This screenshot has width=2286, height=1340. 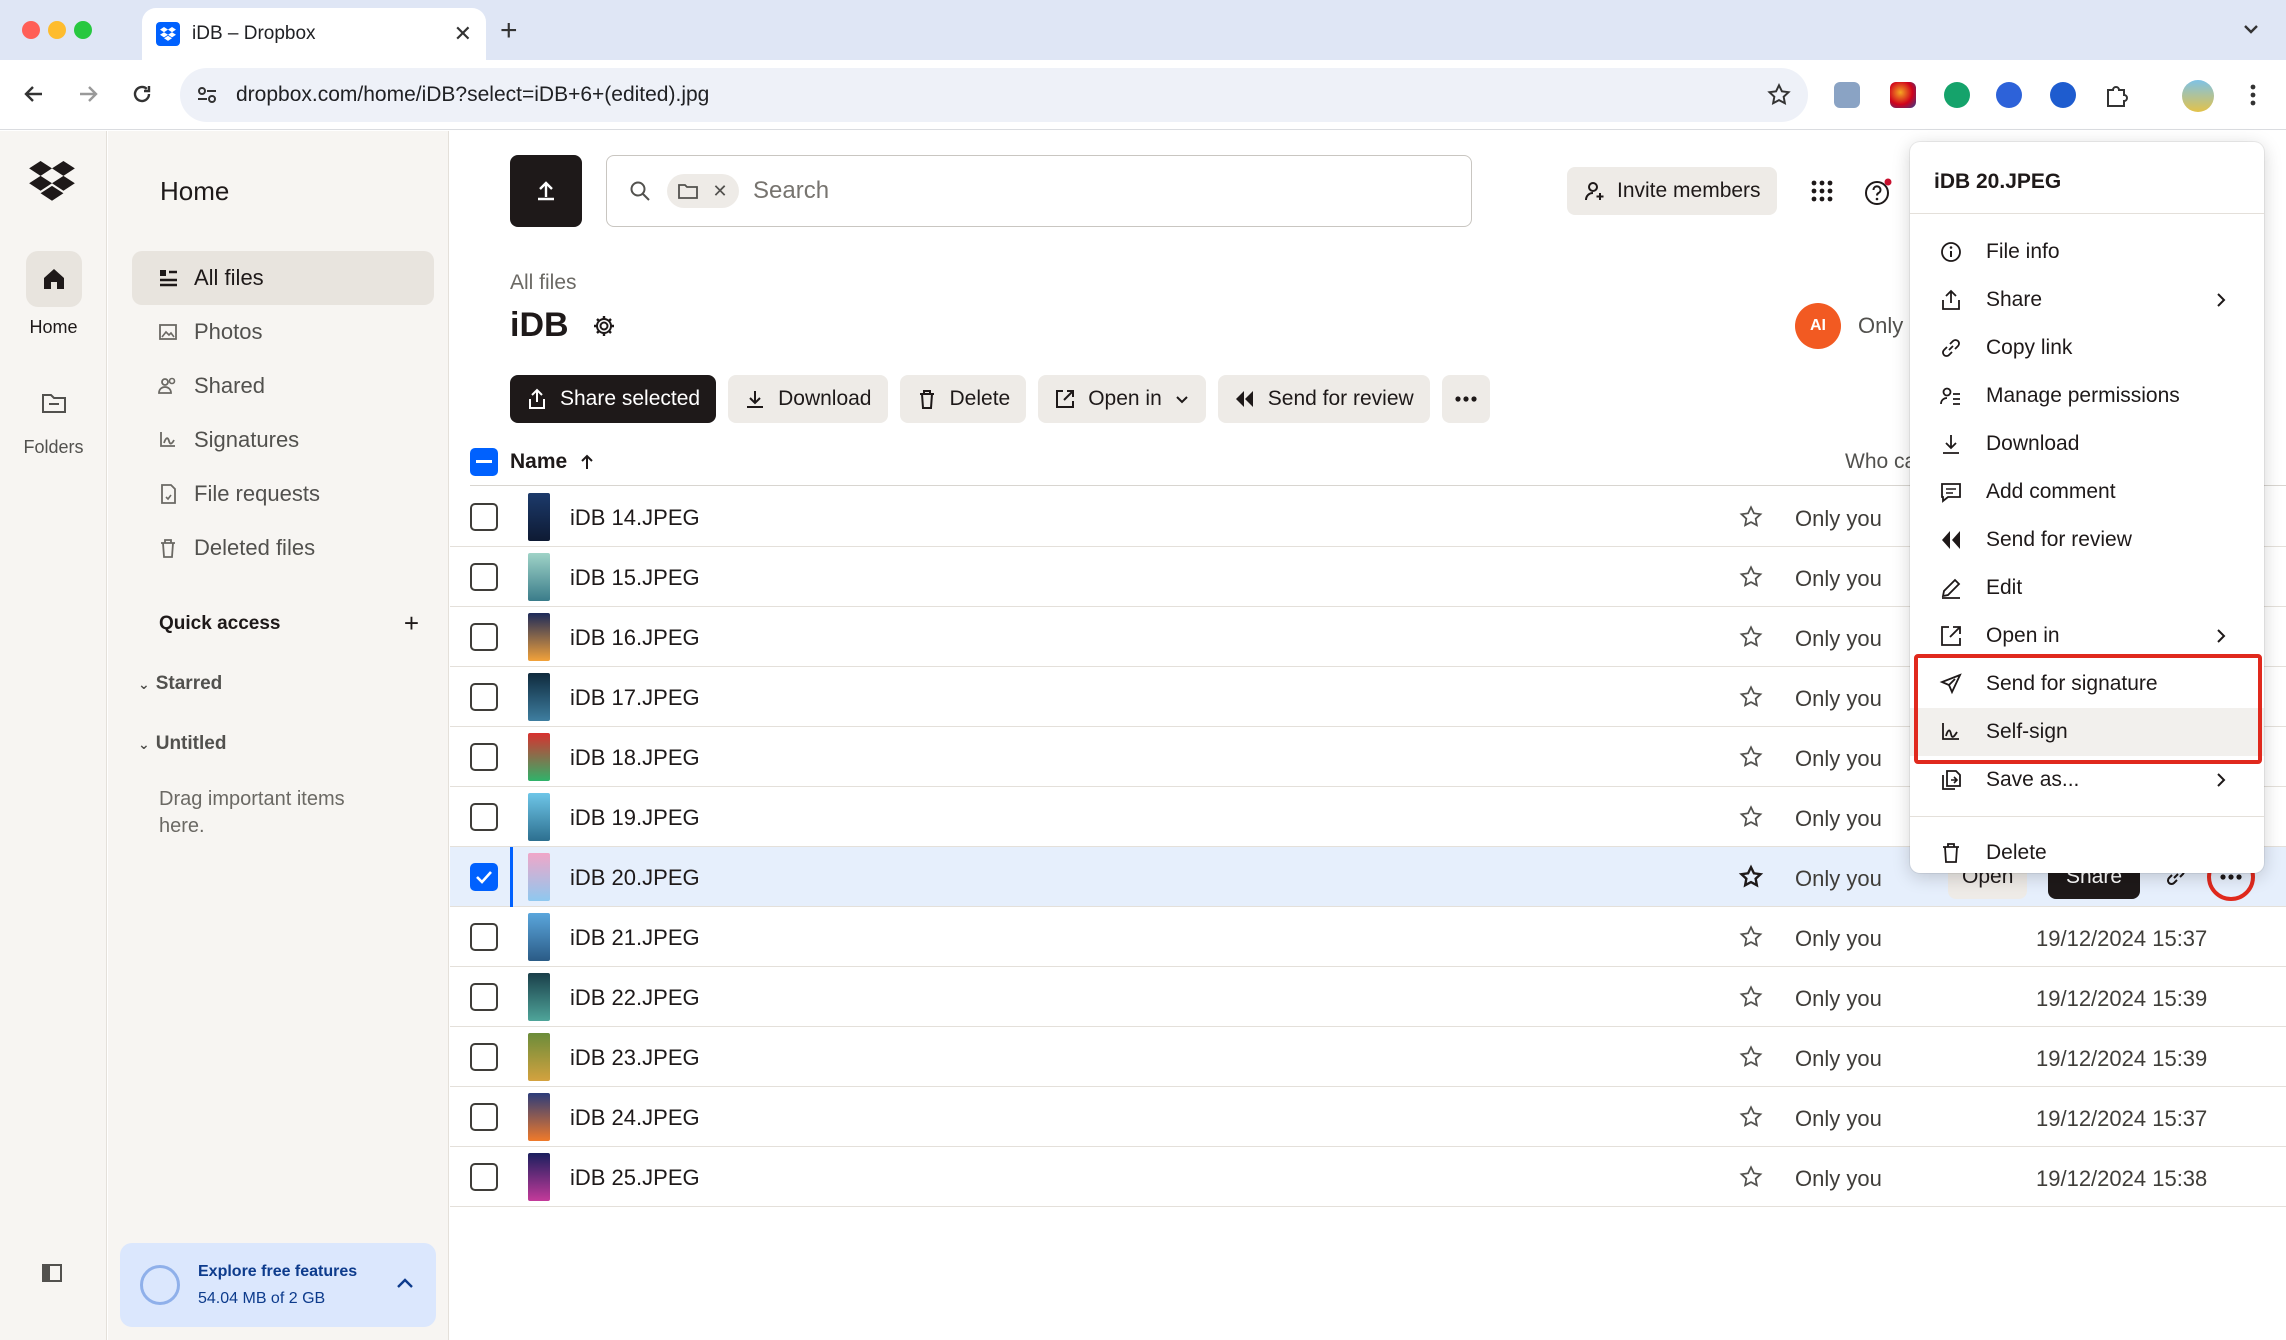 I want to click on menu-item-download: Download, so click(x=2087, y=444).